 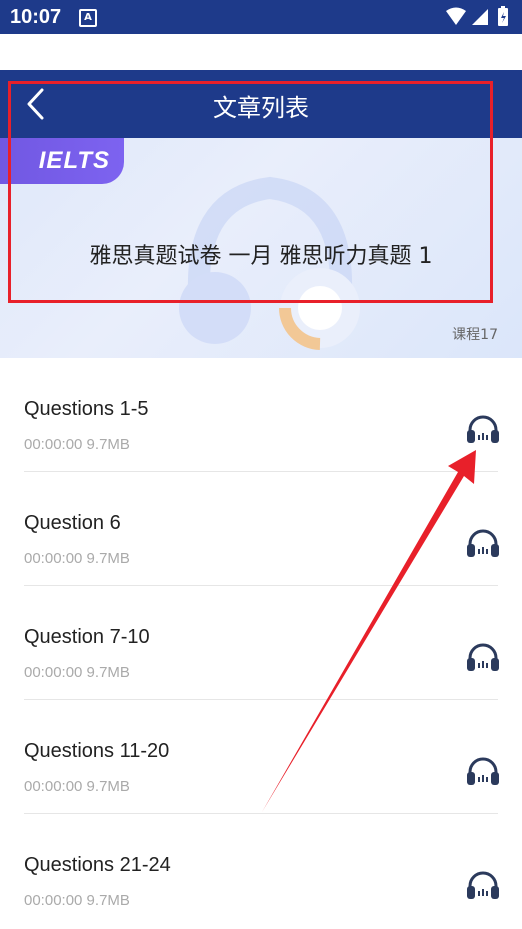 I want to click on status-icons, so click(x=480, y=19).